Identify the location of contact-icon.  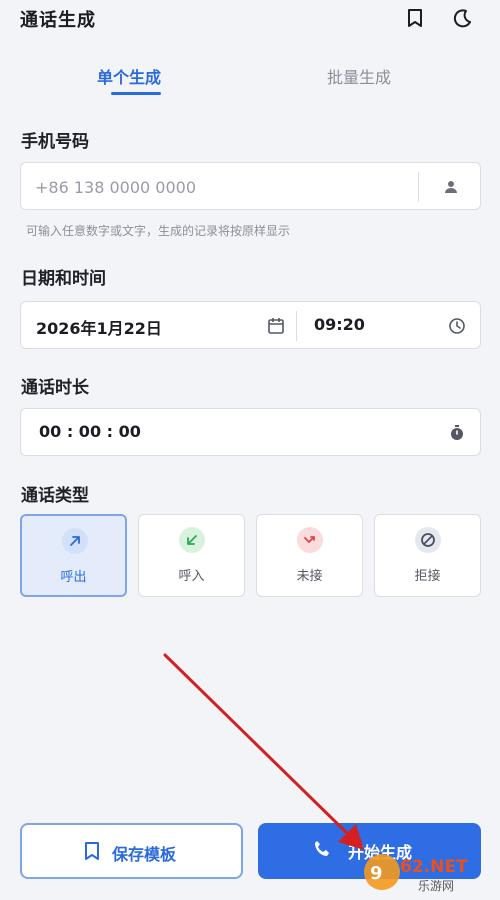
(451, 187).